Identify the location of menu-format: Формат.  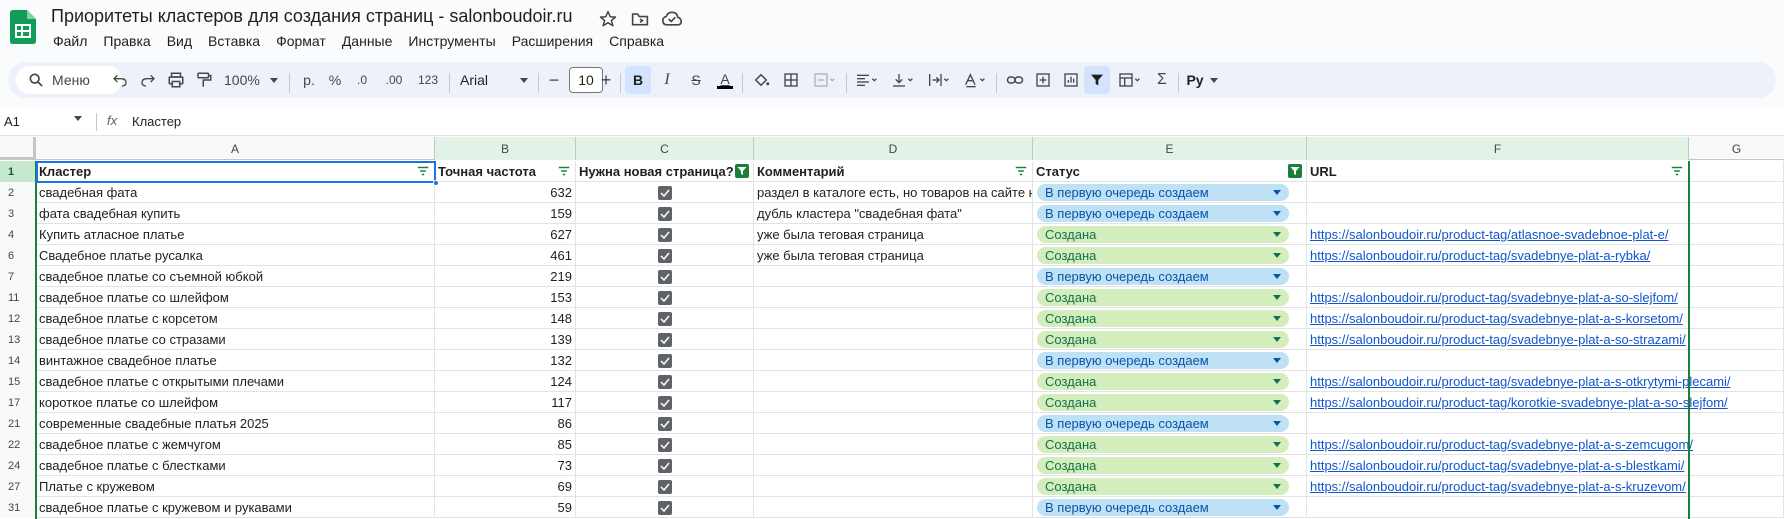
(301, 41).